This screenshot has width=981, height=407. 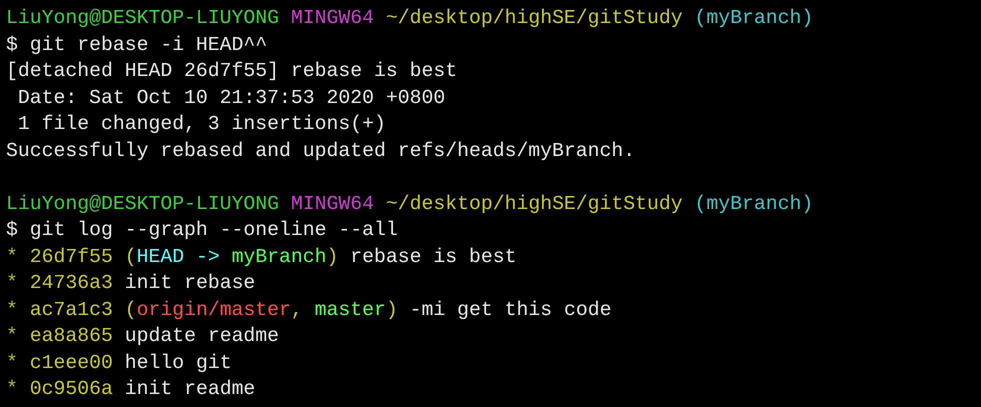 What do you see at coordinates (321, 151) in the screenshot?
I see `terminal-line: Successfully rebased and updated refs/heads/myBranch.` at bounding box center [321, 151].